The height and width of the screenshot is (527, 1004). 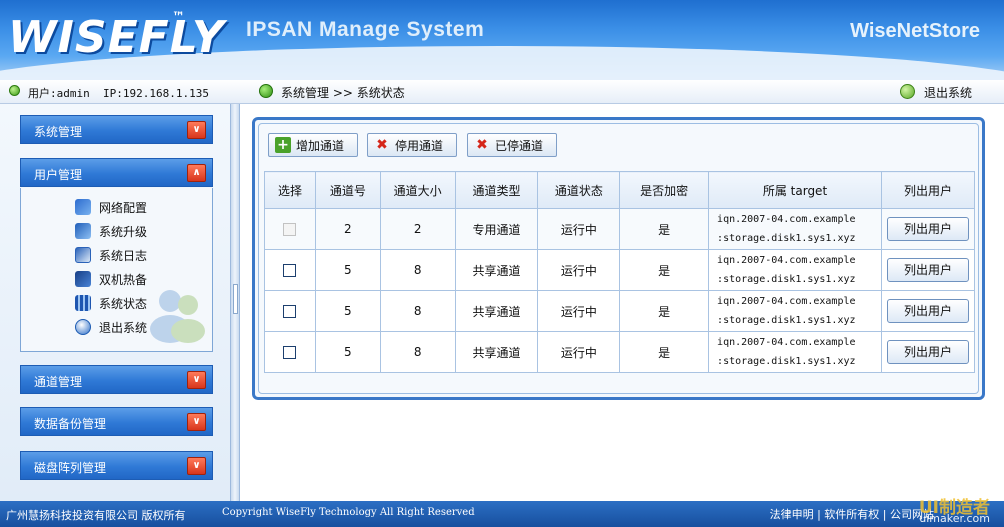 What do you see at coordinates (266, 91) in the screenshot?
I see `breadcrumb-arrow-icon` at bounding box center [266, 91].